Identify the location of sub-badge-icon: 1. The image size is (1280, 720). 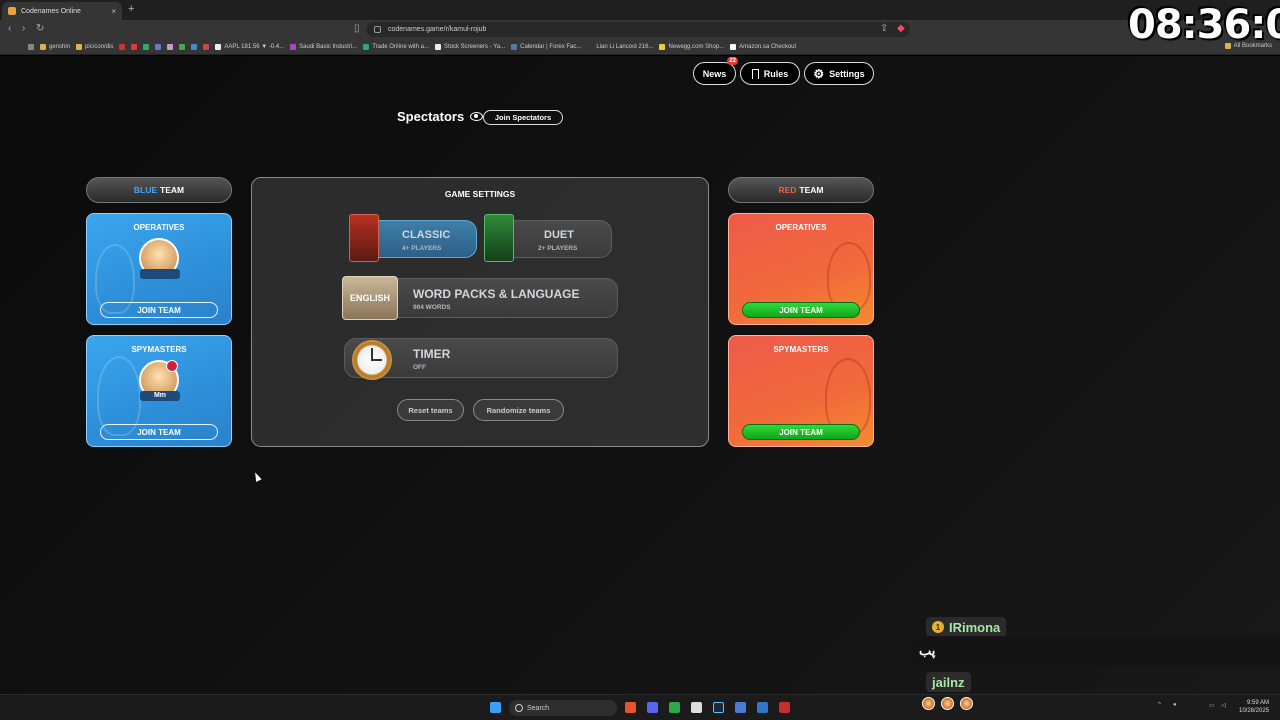
(938, 627).